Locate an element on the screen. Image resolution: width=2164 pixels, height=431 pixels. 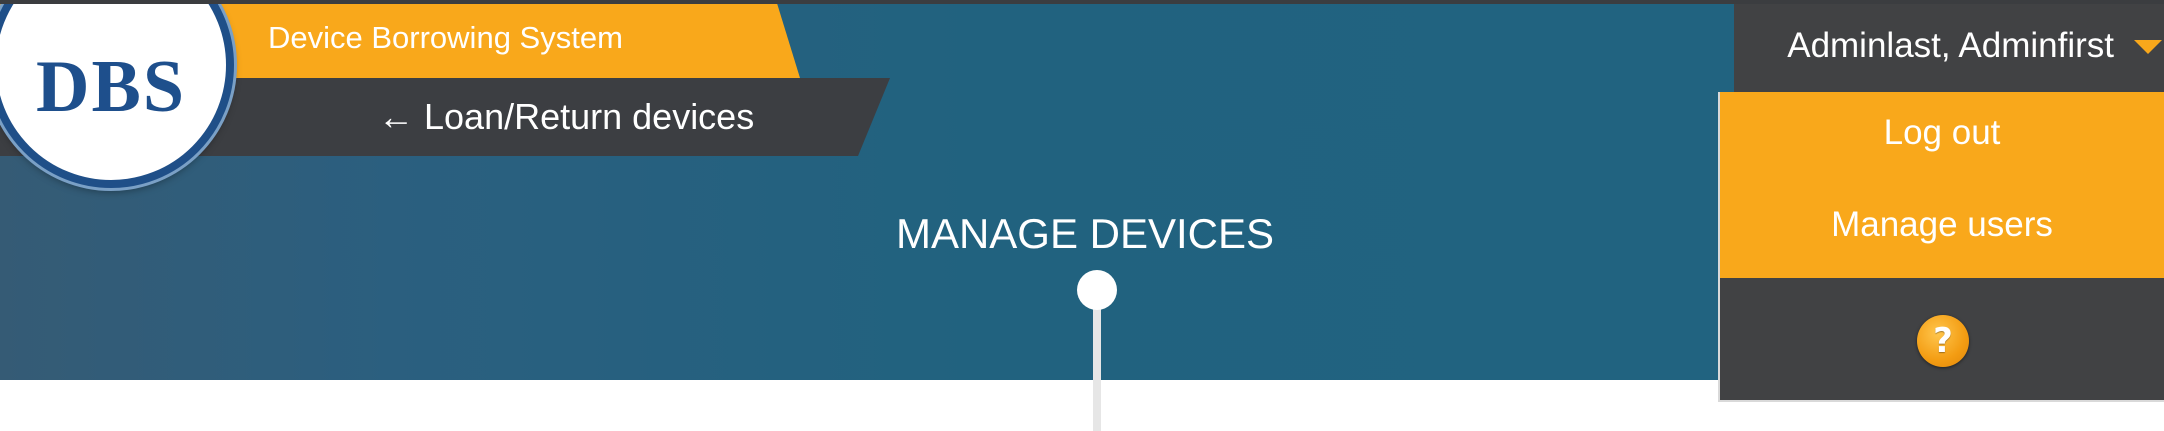
help-button: ? is located at coordinates (1943, 341).